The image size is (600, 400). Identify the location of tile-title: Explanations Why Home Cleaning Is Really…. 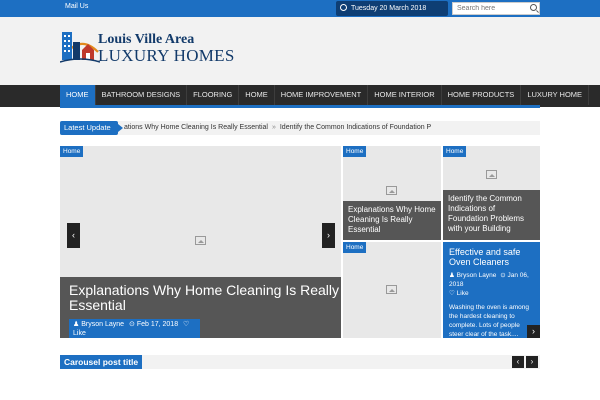
(392, 220).